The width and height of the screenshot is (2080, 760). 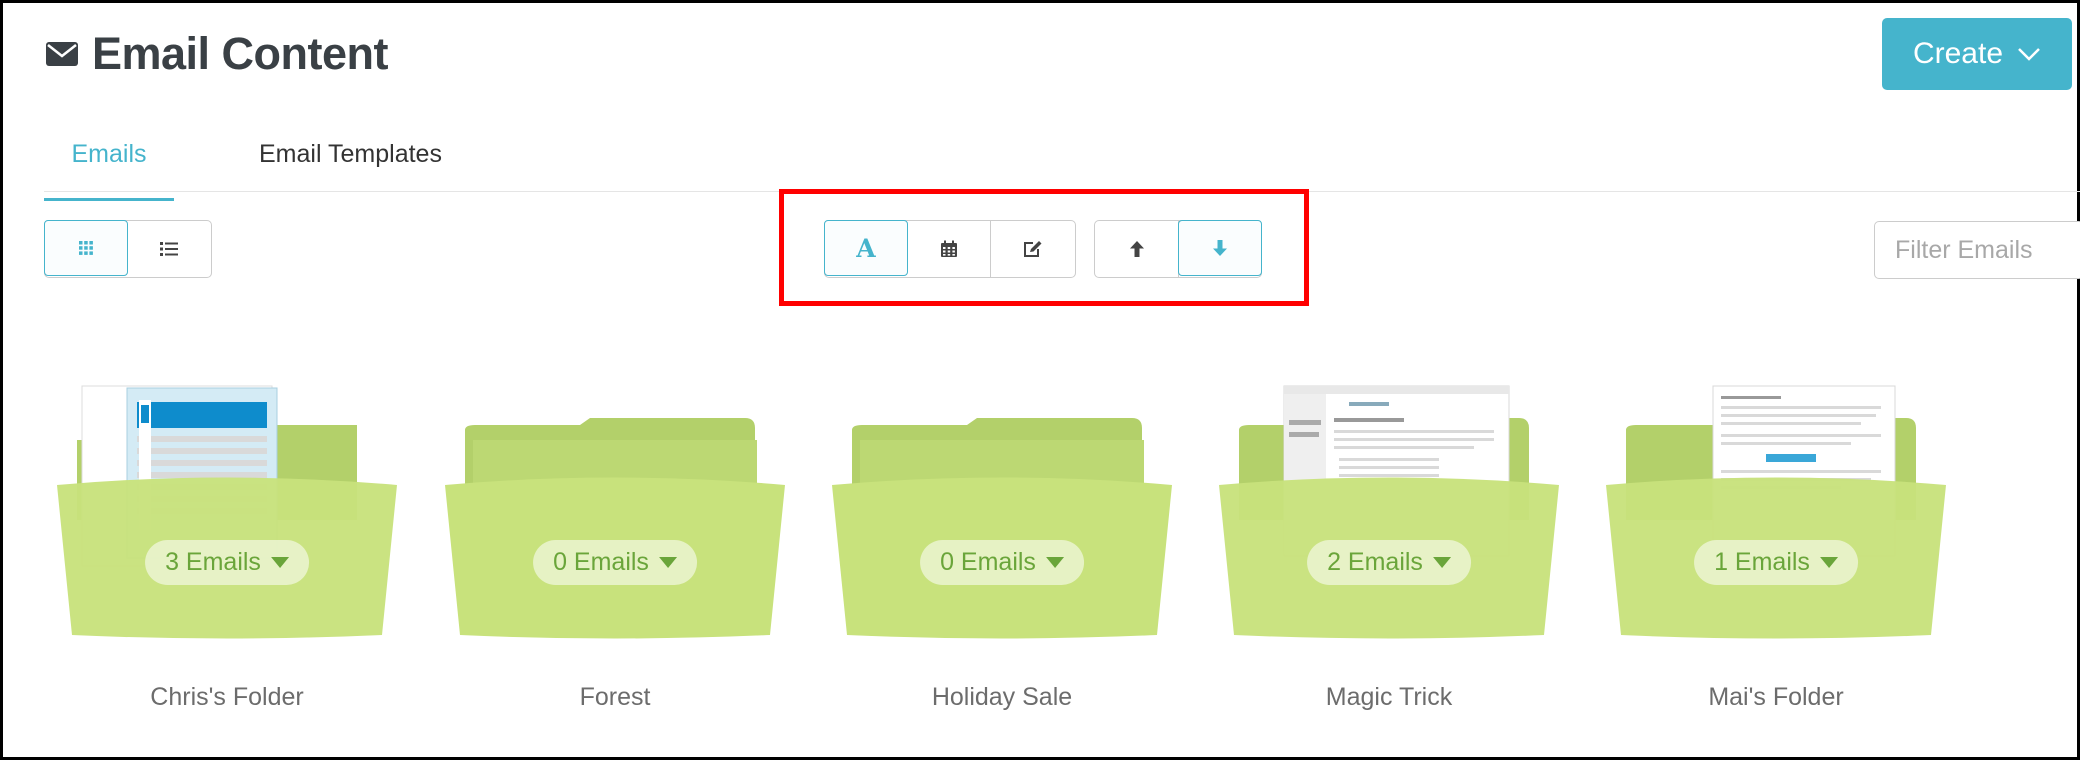 I want to click on folder-card: 1 Emails Mai's Folder, so click(x=1776, y=550).